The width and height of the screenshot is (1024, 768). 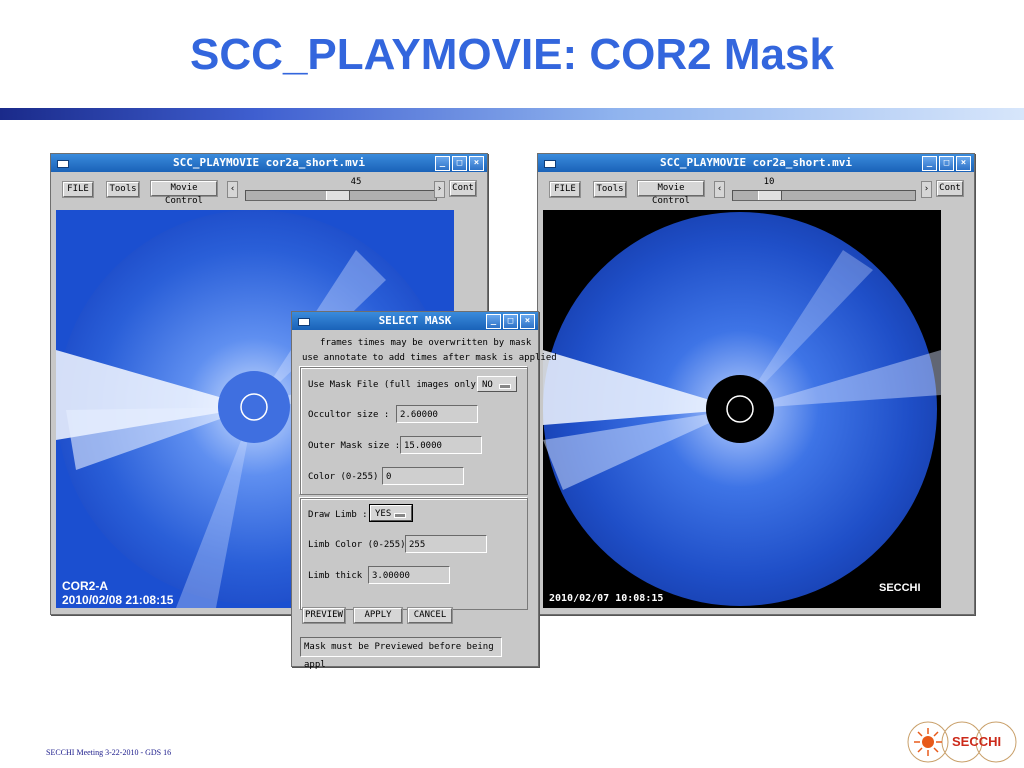 What do you see at coordinates (109, 752) in the screenshot?
I see `footer-text: SECCHI Meeting 3-22-2010 - GDS 16` at bounding box center [109, 752].